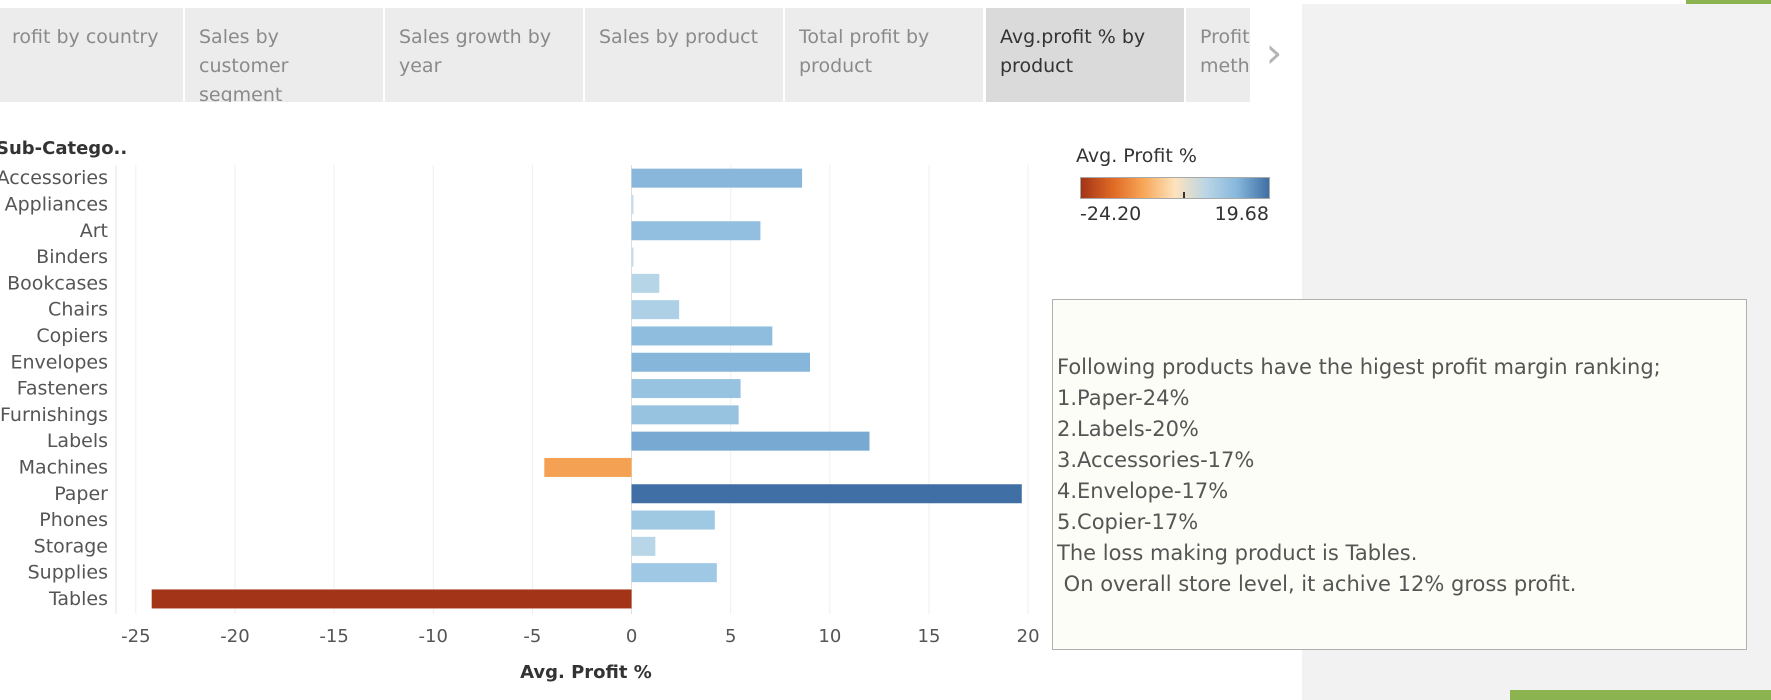 This screenshot has width=1771, height=700. Describe the element at coordinates (1136, 156) in the screenshot. I see `legend-title: Avg. Profit %` at that location.